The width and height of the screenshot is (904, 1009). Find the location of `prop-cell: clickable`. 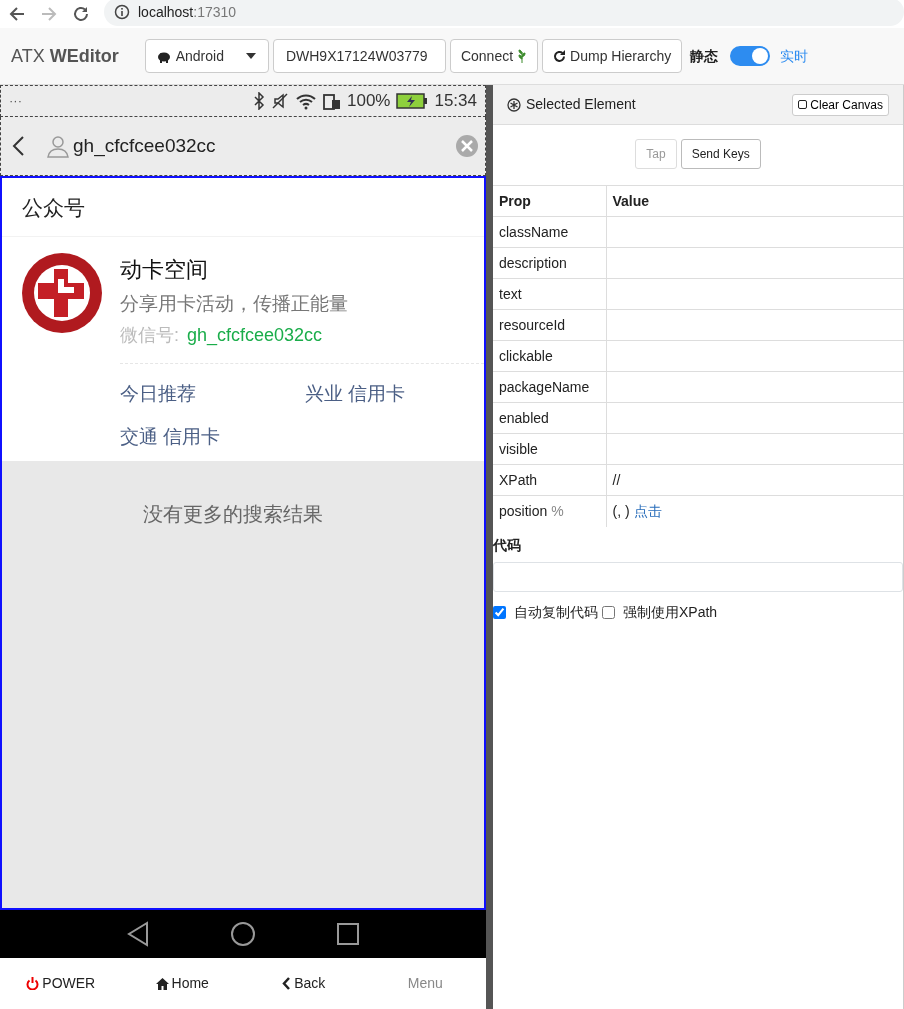

prop-cell: clickable is located at coordinates (549, 356).